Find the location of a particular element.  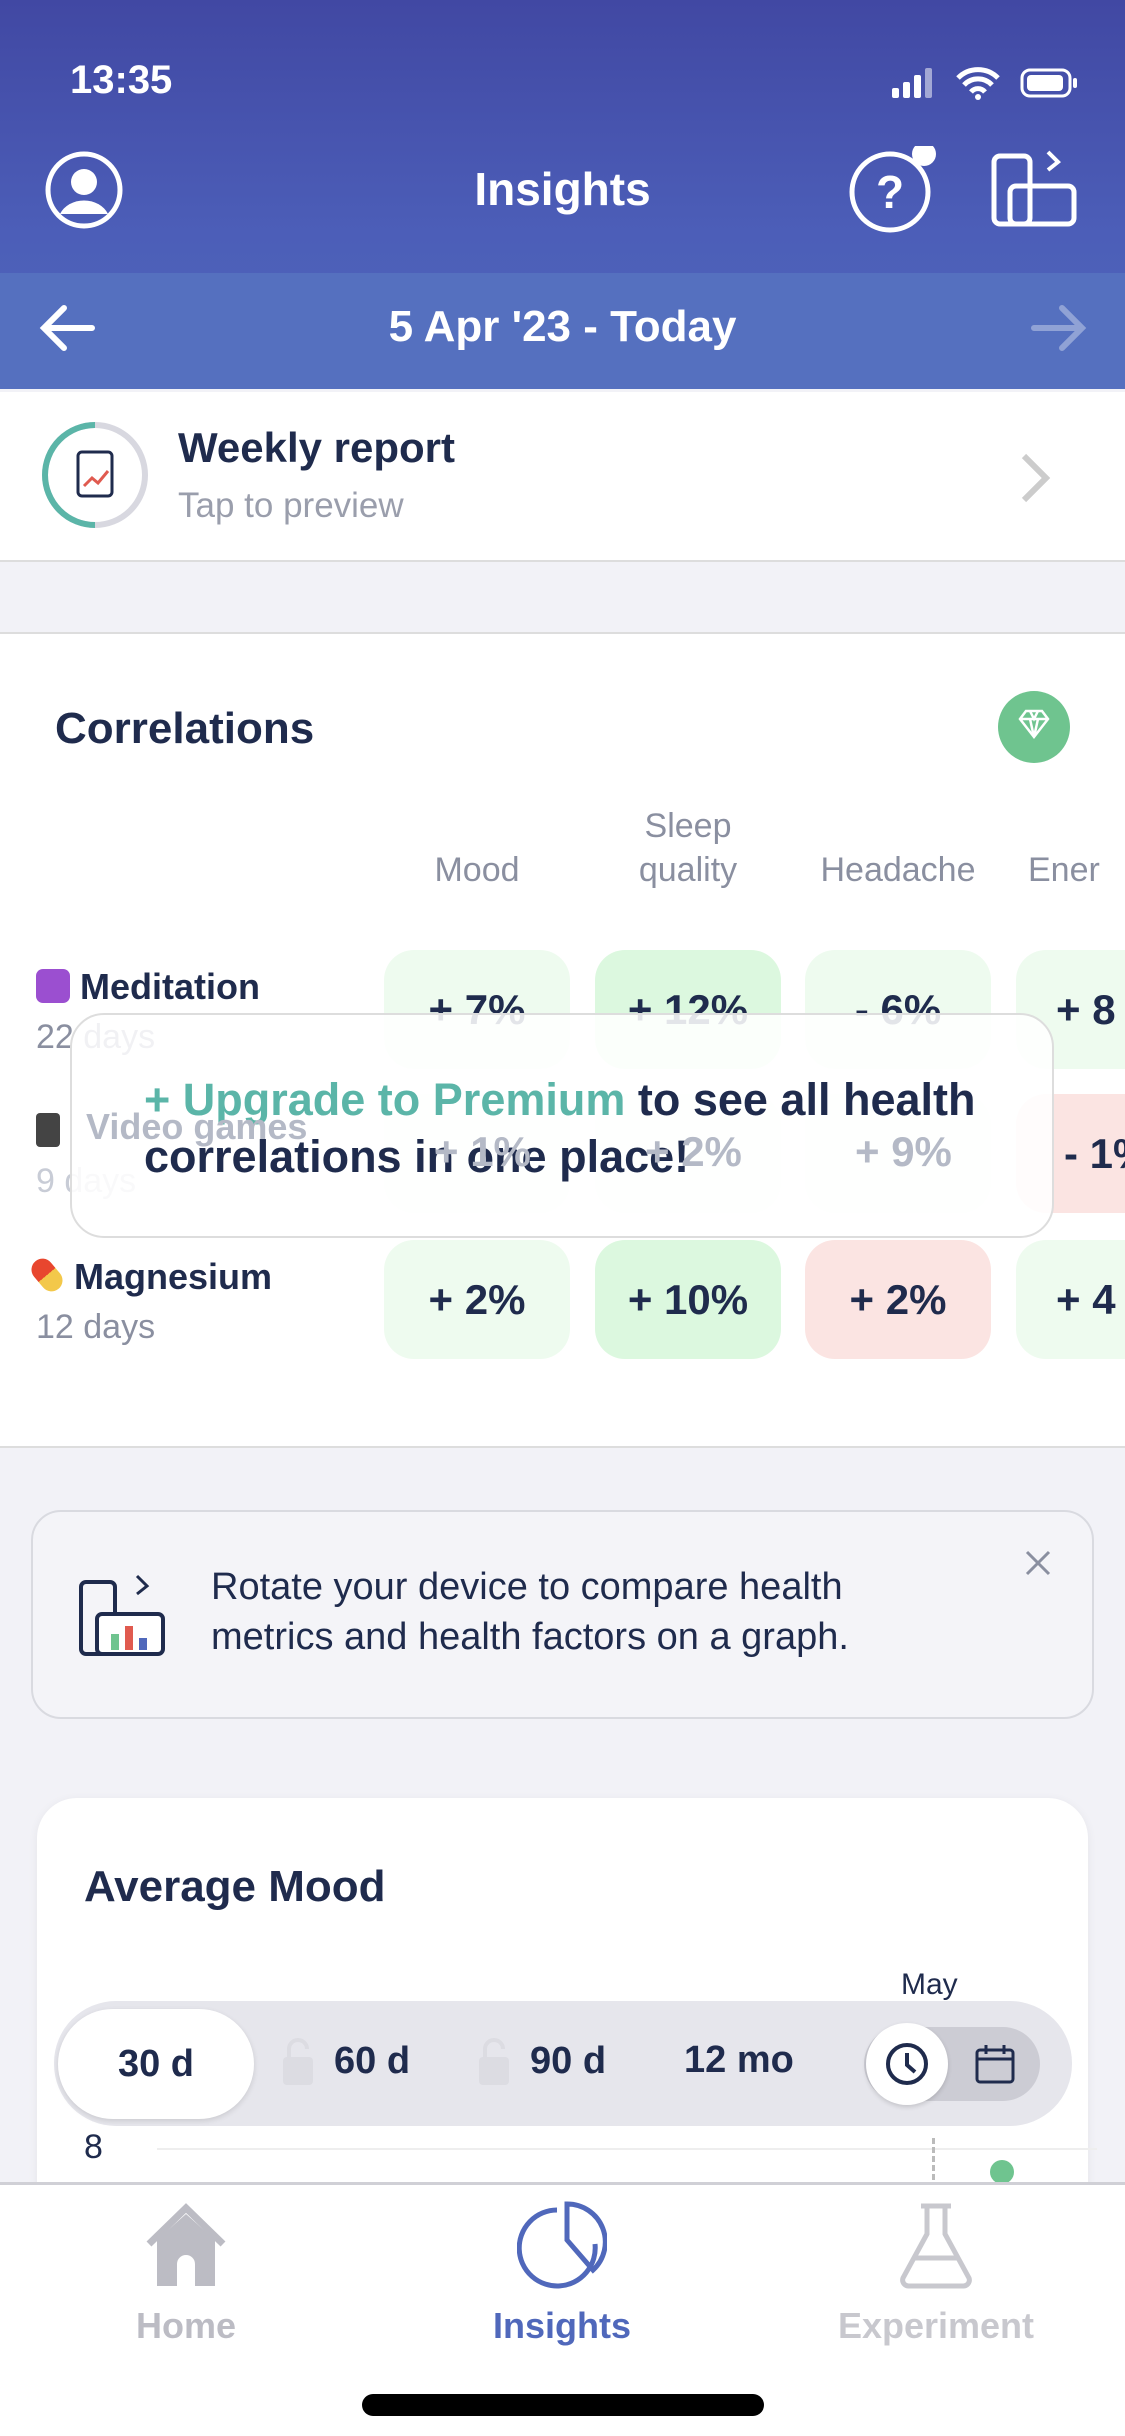

y-tick-label: 8 is located at coordinates (93, 2147).